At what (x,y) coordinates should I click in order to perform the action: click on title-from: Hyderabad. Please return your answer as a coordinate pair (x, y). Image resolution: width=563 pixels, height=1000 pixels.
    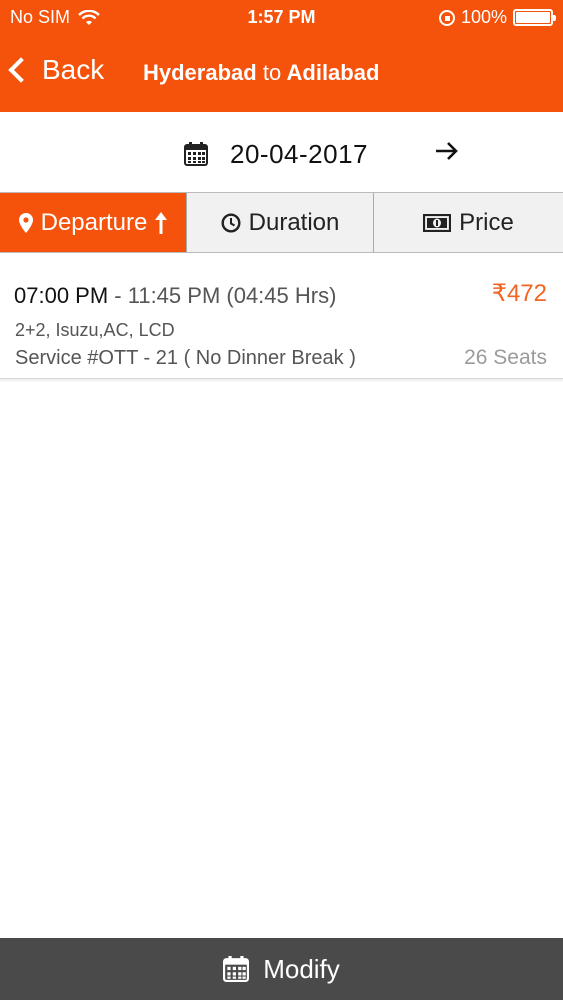
    Looking at the image, I should click on (200, 72).